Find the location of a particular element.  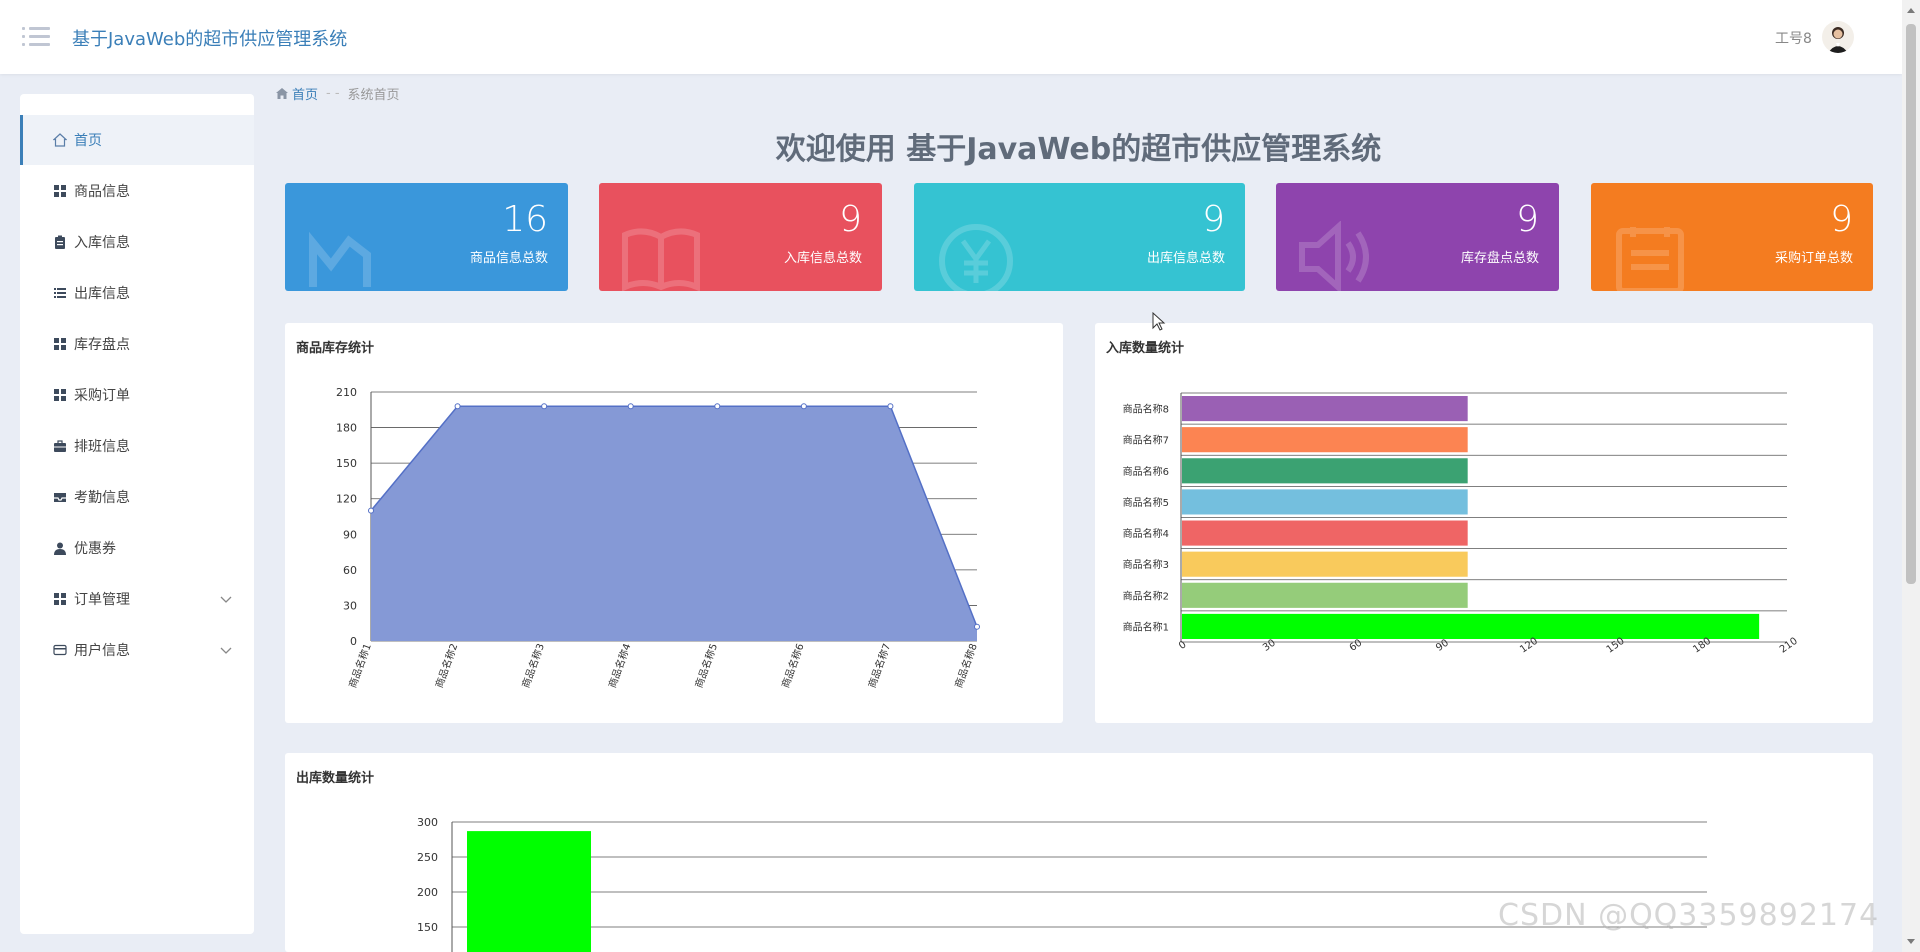

sidebar-item-4: 出库信息 is located at coordinates (137, 293).